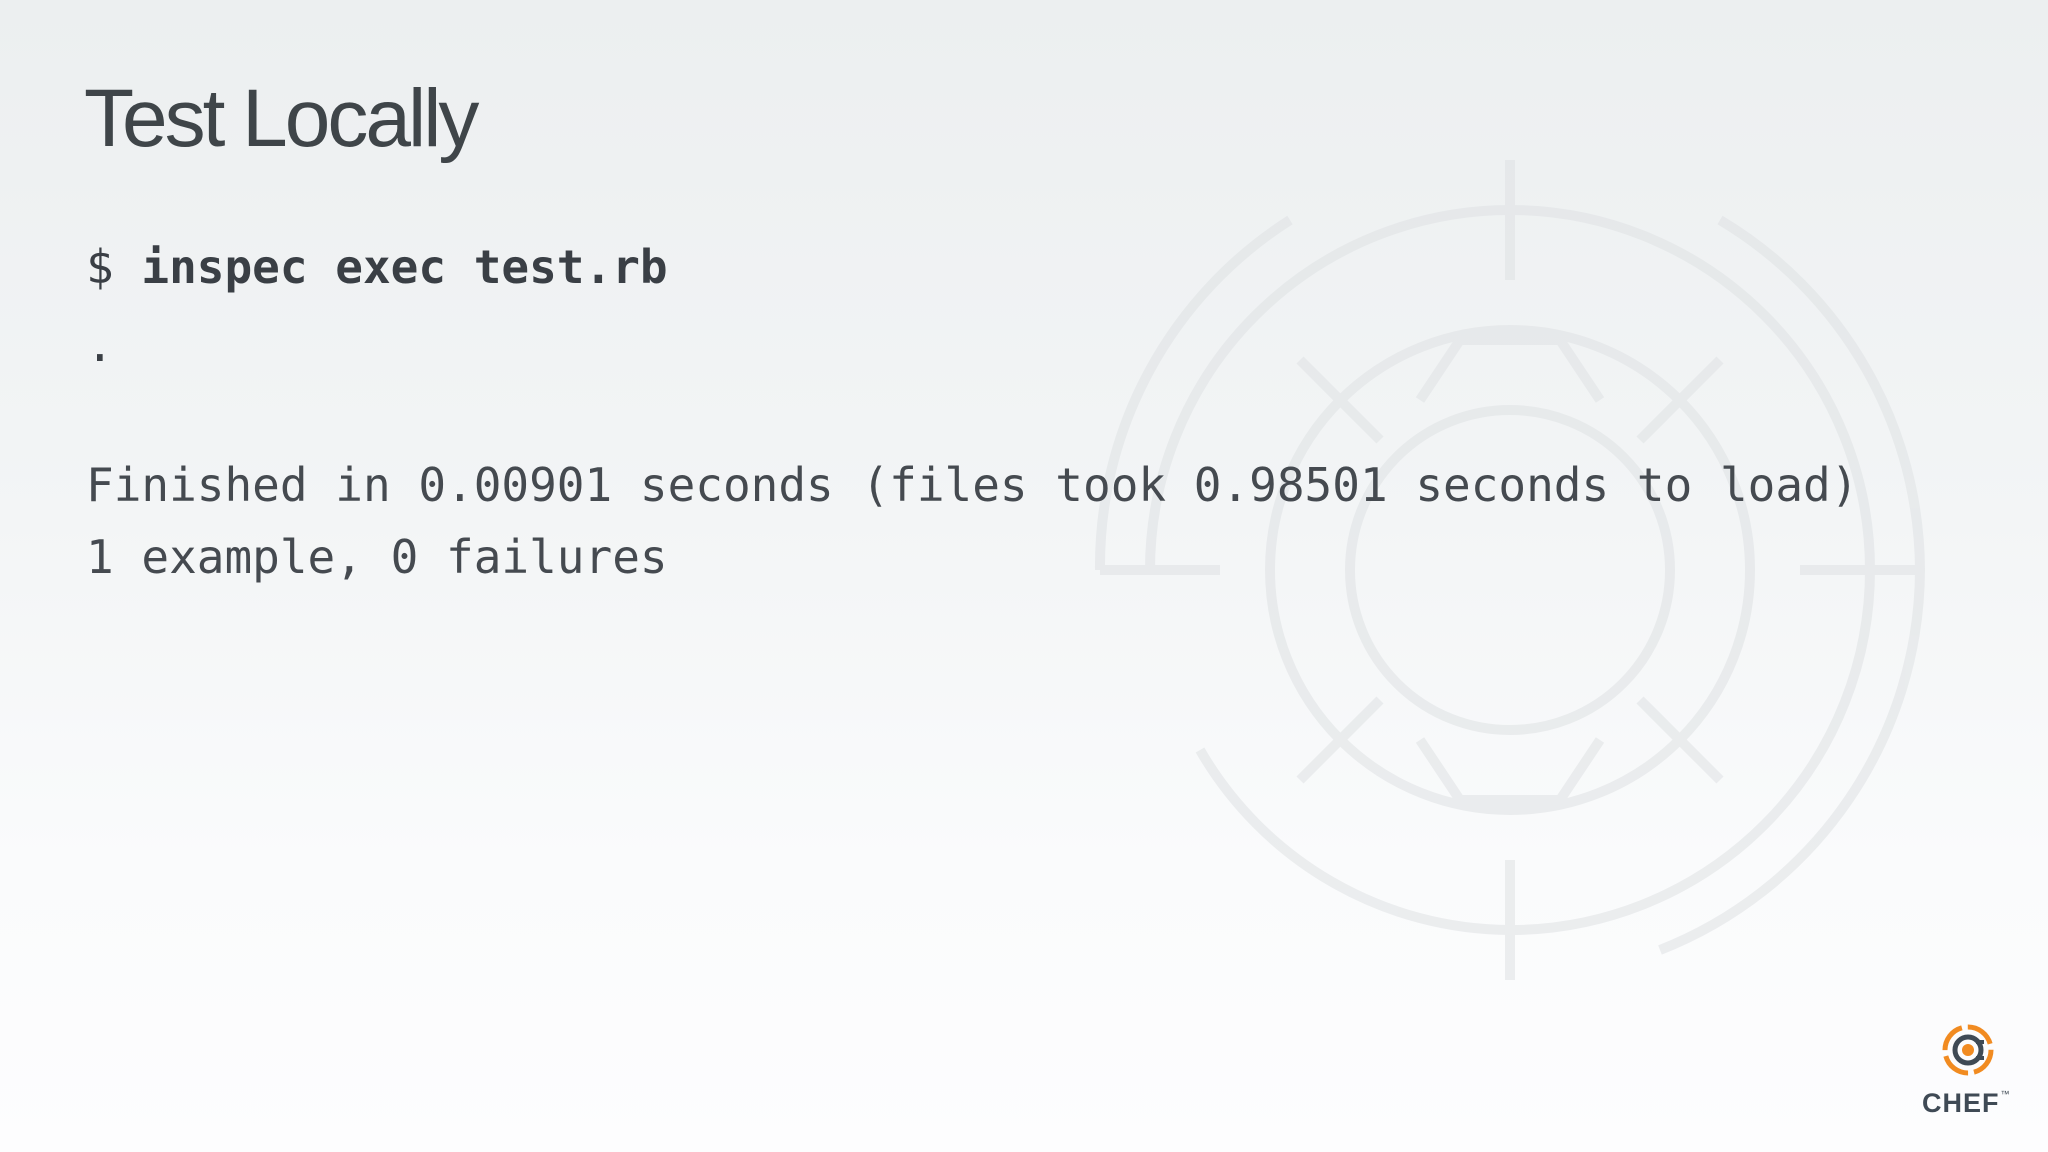 The height and width of the screenshot is (1152, 2048). Describe the element at coordinates (114, 267) in the screenshot. I see `prompt-symbol: $` at that location.